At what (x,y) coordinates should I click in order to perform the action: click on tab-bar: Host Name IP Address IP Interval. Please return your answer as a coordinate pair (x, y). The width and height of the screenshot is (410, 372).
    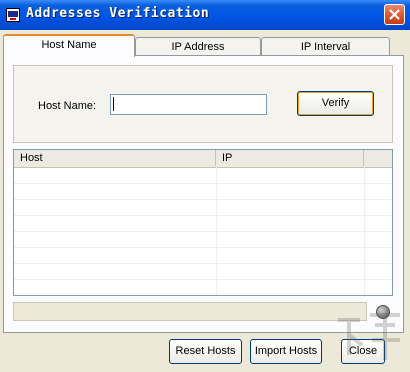
    Looking at the image, I should click on (205, 45).